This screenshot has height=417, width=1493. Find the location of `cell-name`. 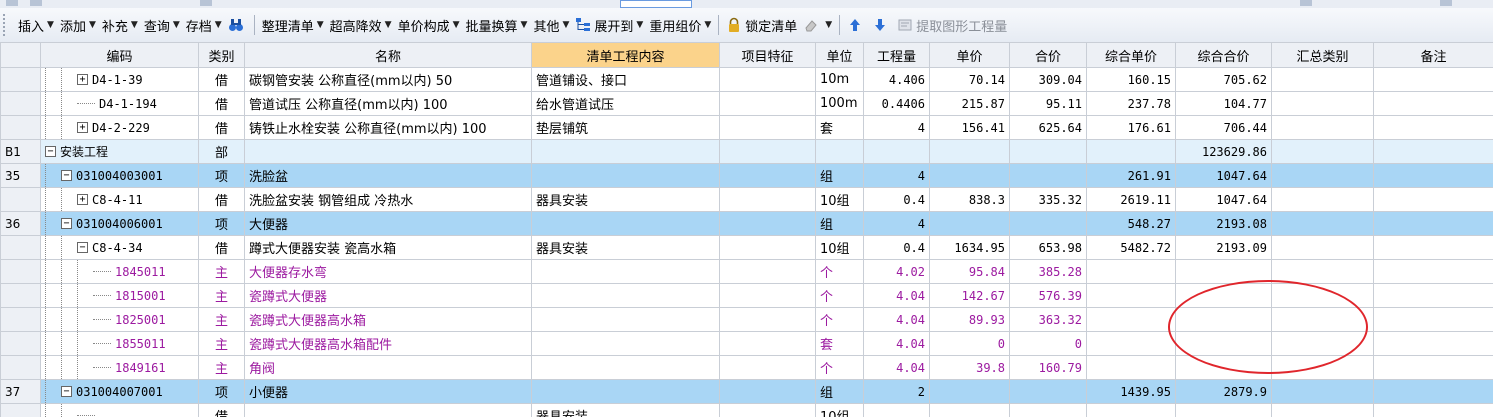

cell-name is located at coordinates (388, 151).